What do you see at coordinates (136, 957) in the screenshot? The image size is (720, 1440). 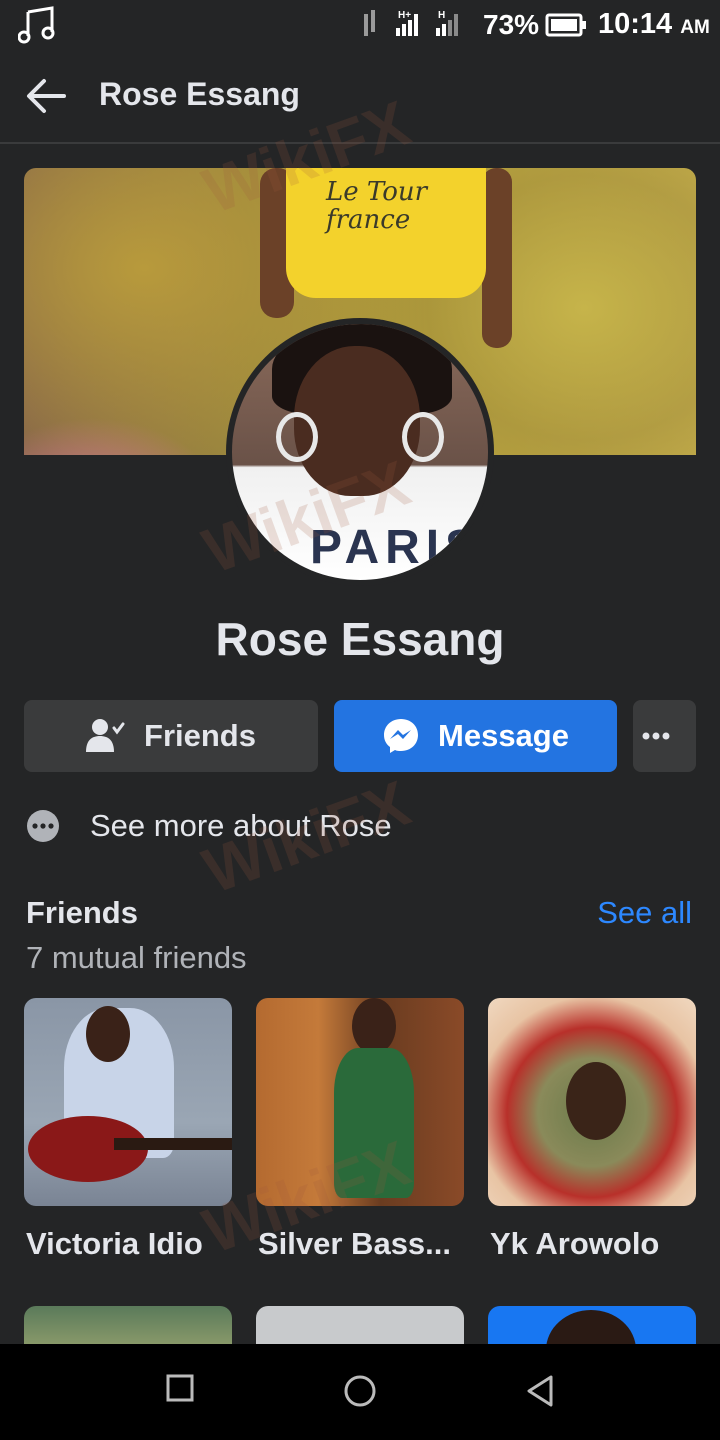 I see `mutual-friends-count: 7 mutual friends` at bounding box center [136, 957].